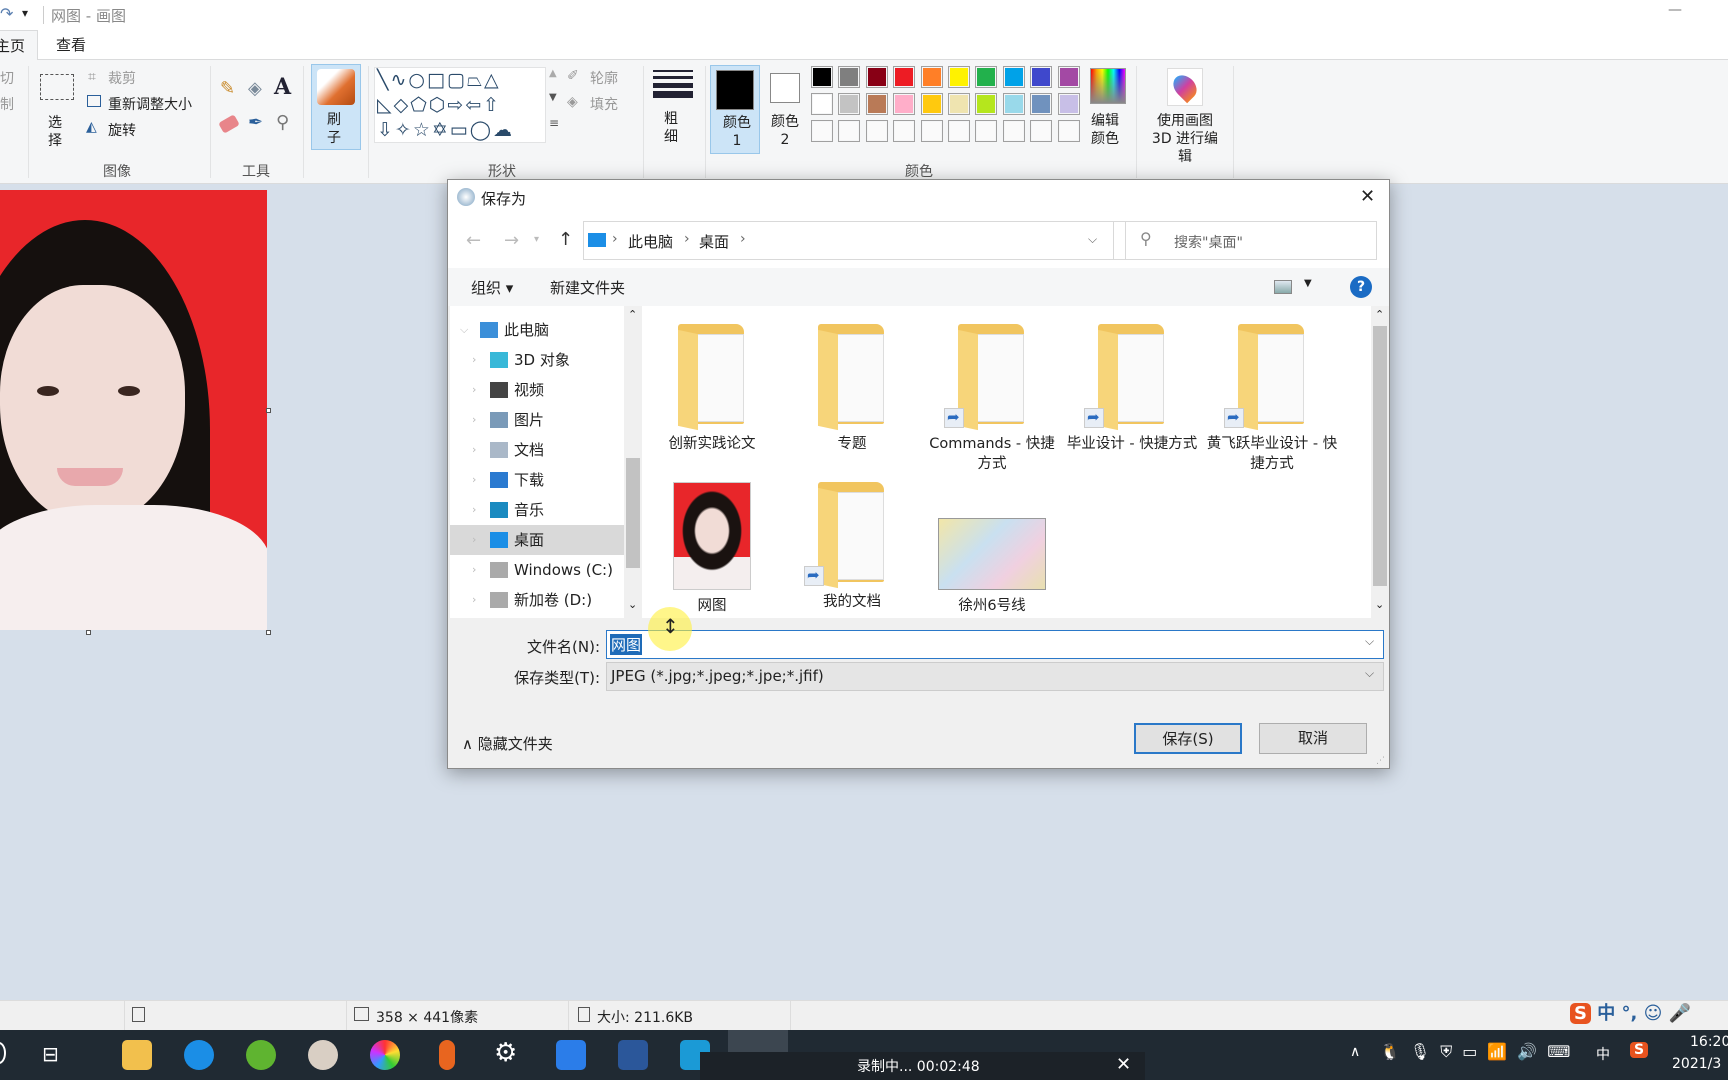  I want to click on brush-button: 刷子, so click(336, 107).